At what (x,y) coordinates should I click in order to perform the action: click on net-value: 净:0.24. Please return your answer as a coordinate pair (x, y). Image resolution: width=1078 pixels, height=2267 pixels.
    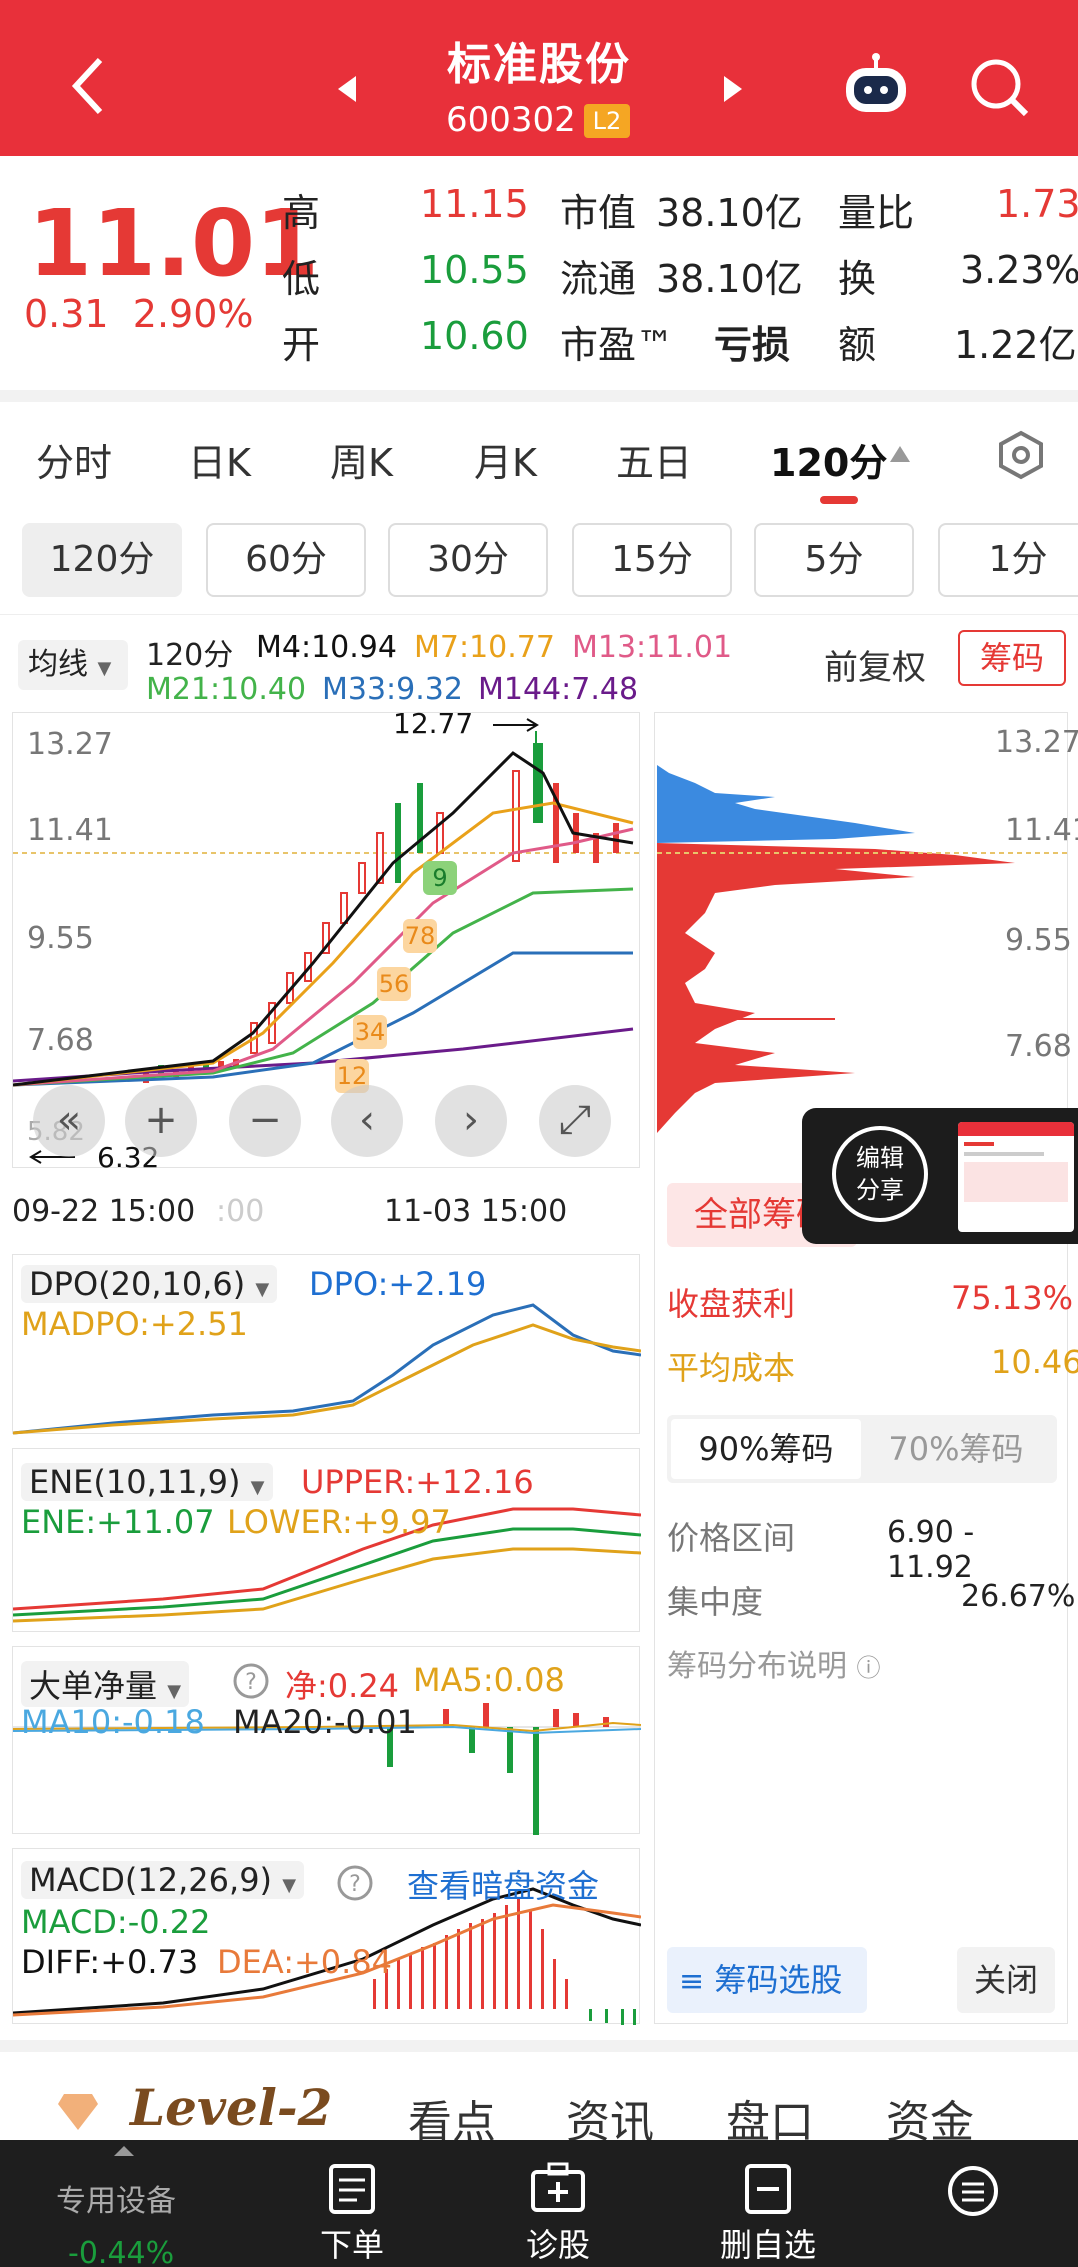
    Looking at the image, I should click on (342, 1686).